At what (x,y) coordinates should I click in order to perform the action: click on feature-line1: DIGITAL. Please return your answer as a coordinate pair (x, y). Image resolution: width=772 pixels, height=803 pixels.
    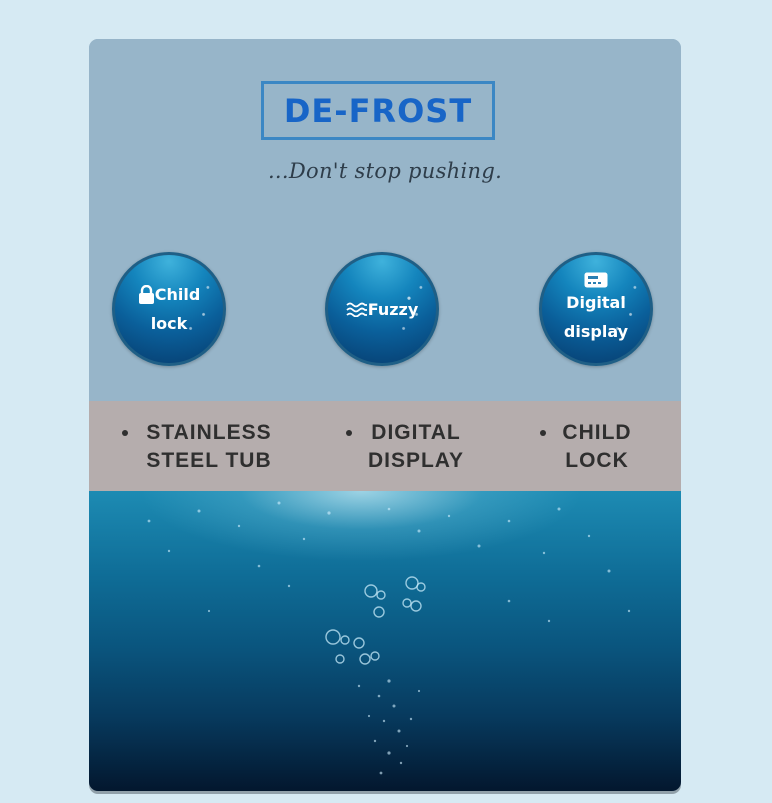
    Looking at the image, I should click on (416, 432).